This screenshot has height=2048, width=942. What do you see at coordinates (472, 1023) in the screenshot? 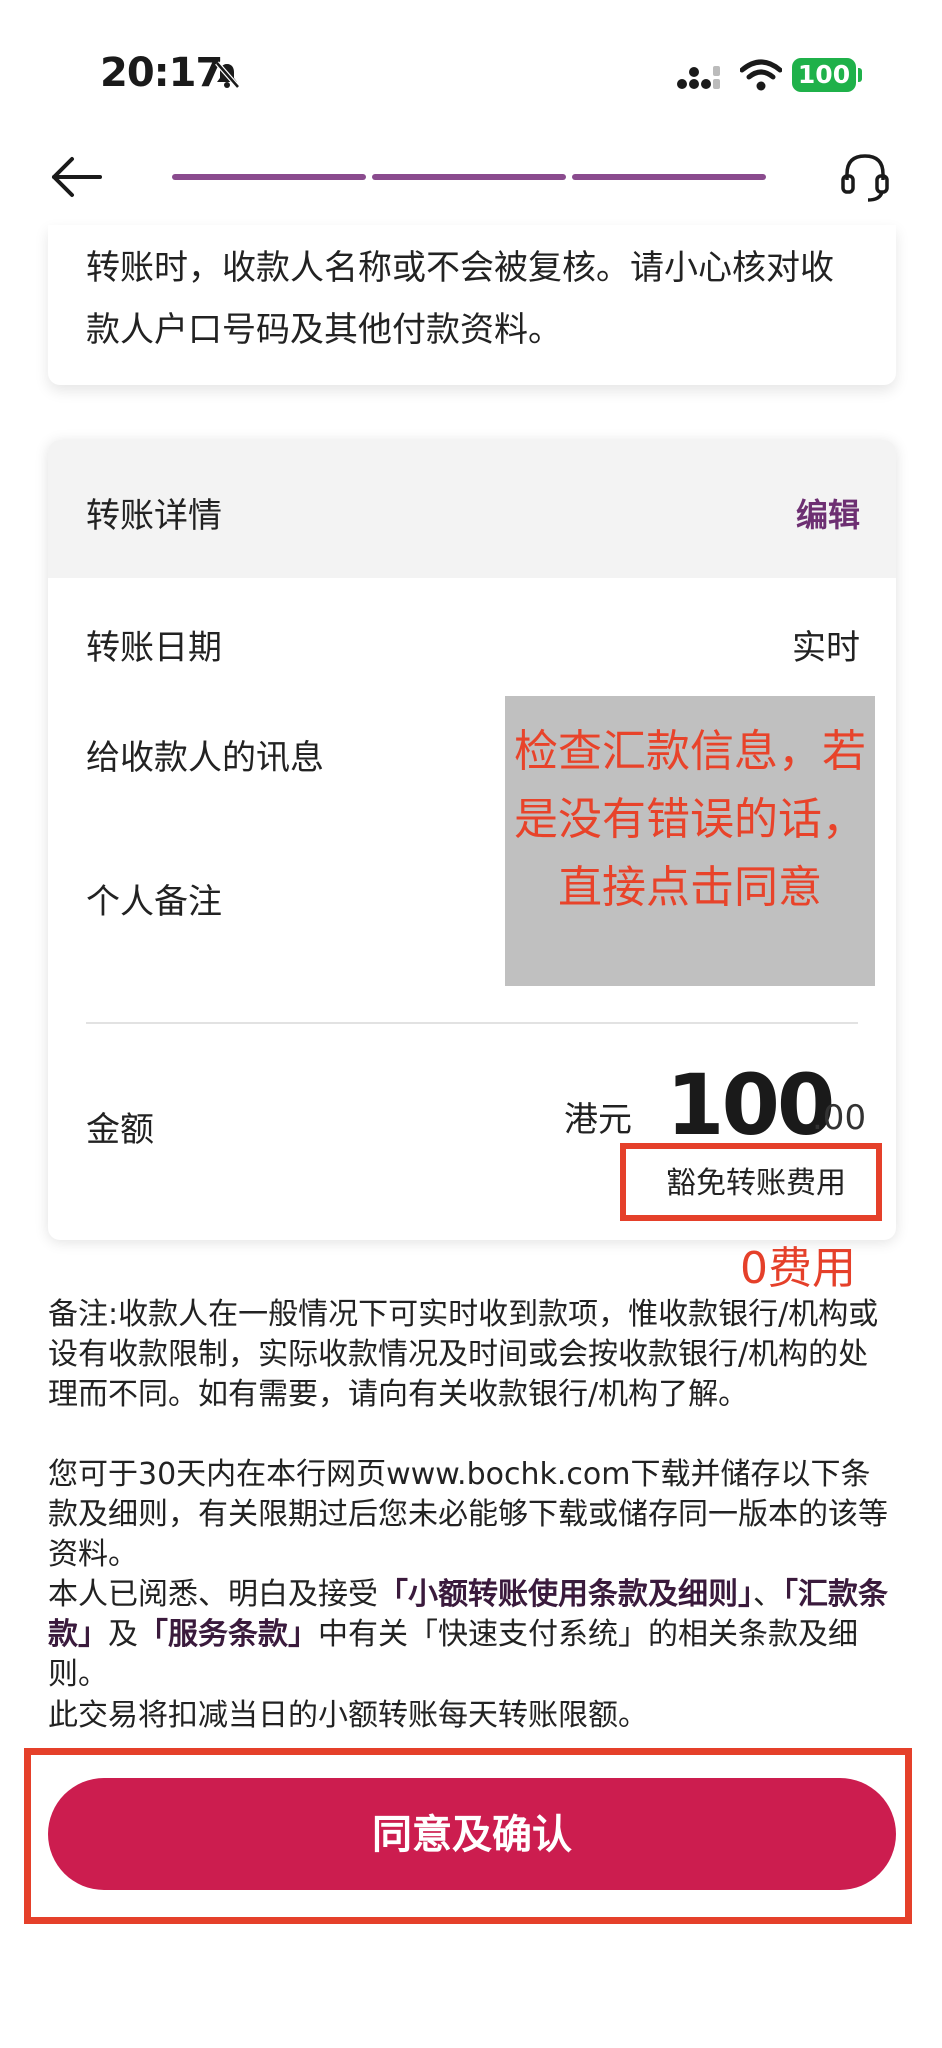
I see `divider` at bounding box center [472, 1023].